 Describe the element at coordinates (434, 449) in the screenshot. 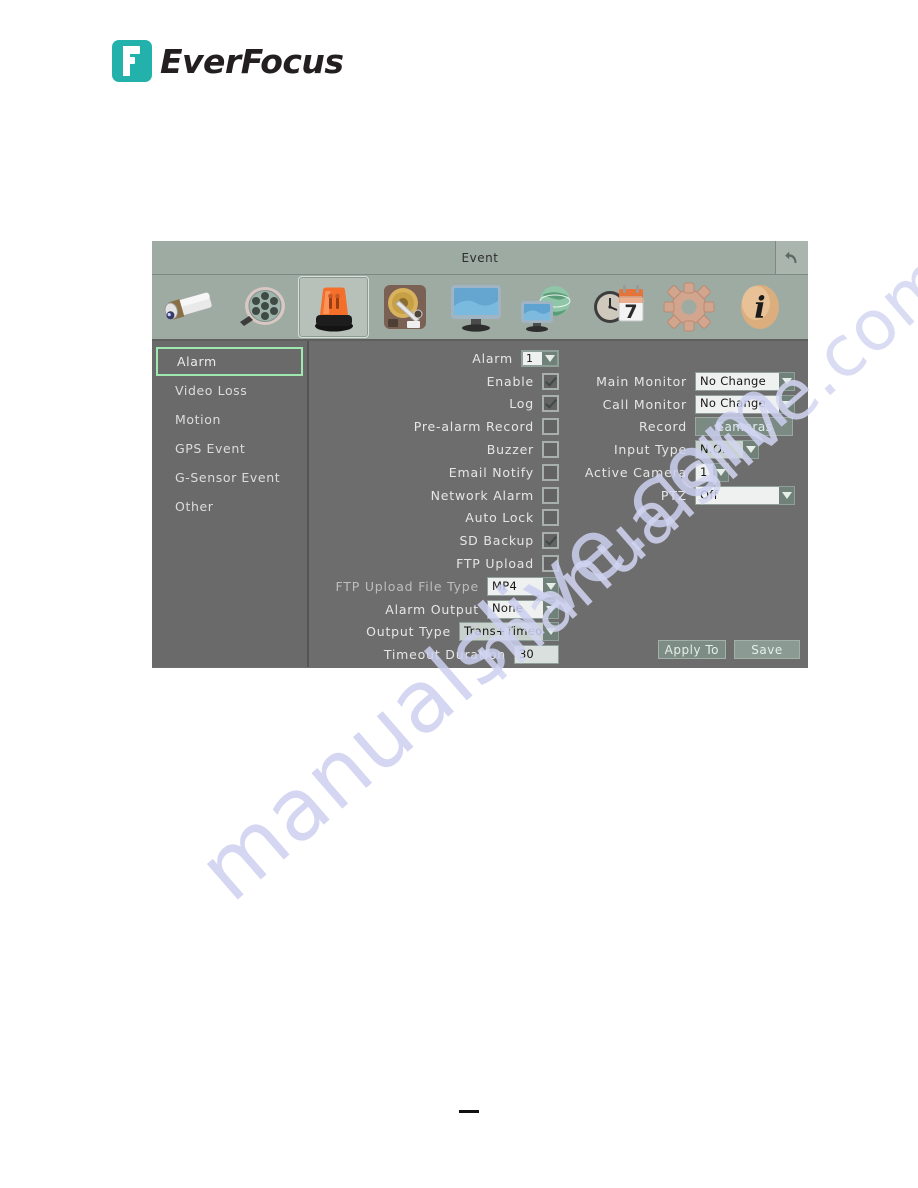

I see `field-row-buzzer: Buzzer` at that location.